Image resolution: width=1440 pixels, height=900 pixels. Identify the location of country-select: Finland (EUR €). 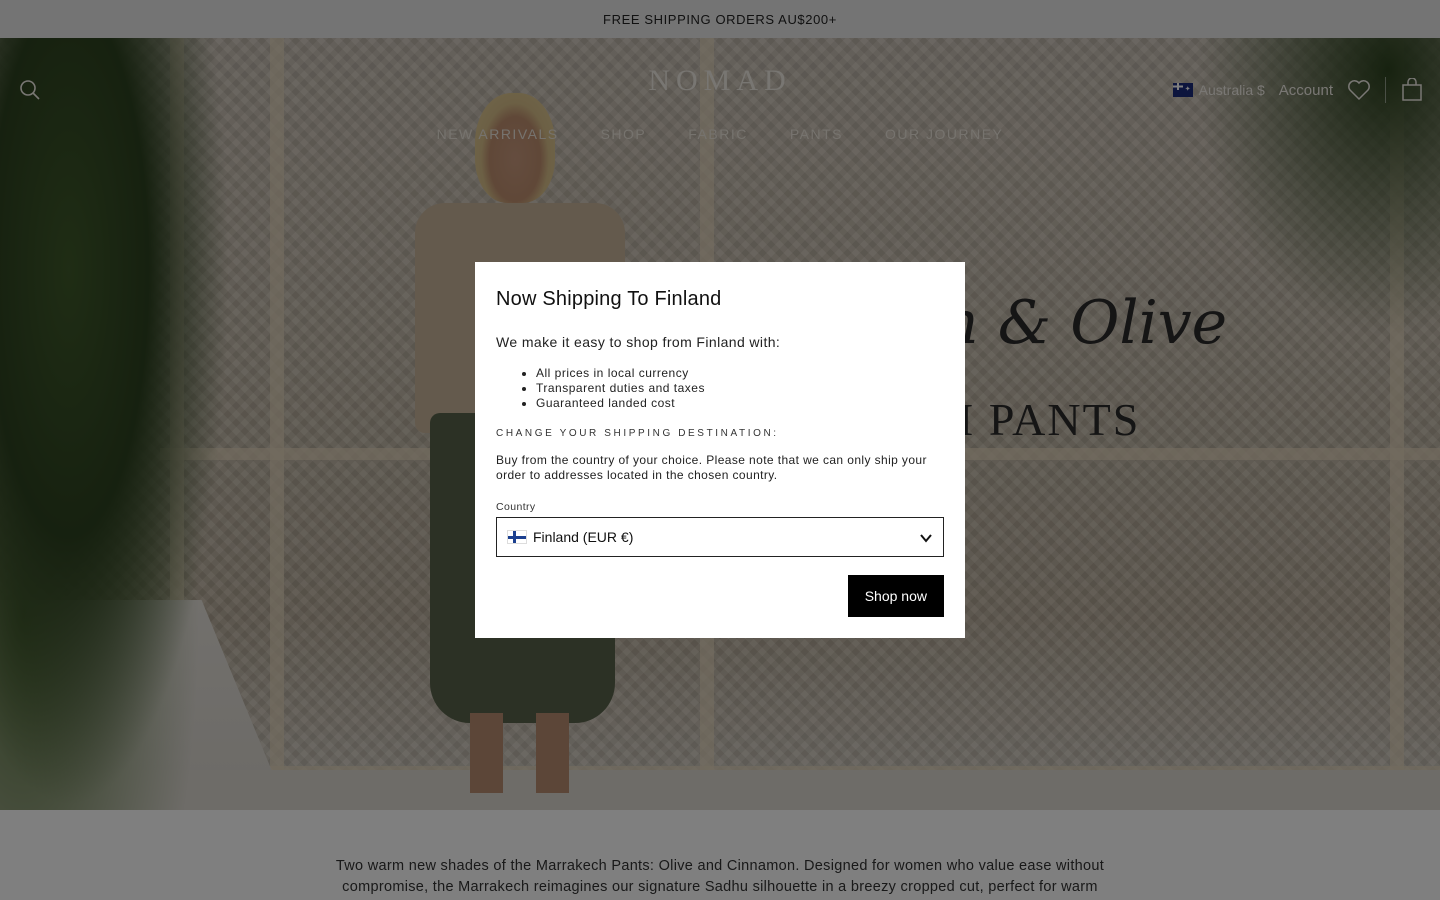
(720, 537).